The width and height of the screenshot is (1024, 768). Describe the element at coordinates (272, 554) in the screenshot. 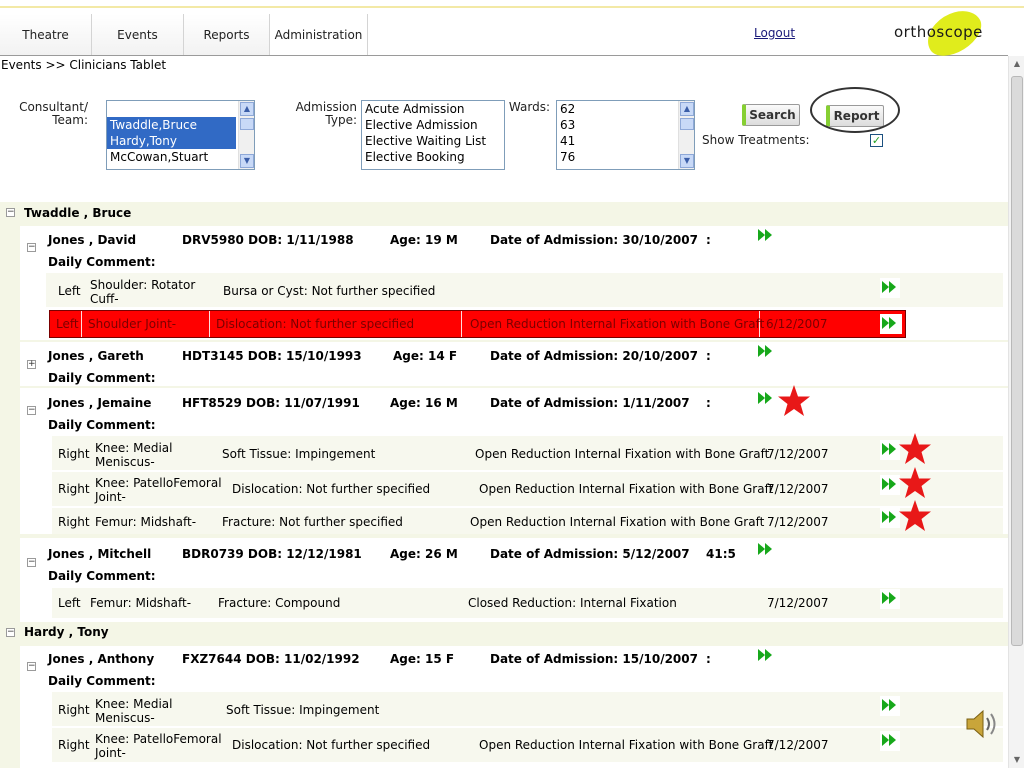

I see `patient-id-dob: BDR0739 DOB: 12/12/1981` at that location.